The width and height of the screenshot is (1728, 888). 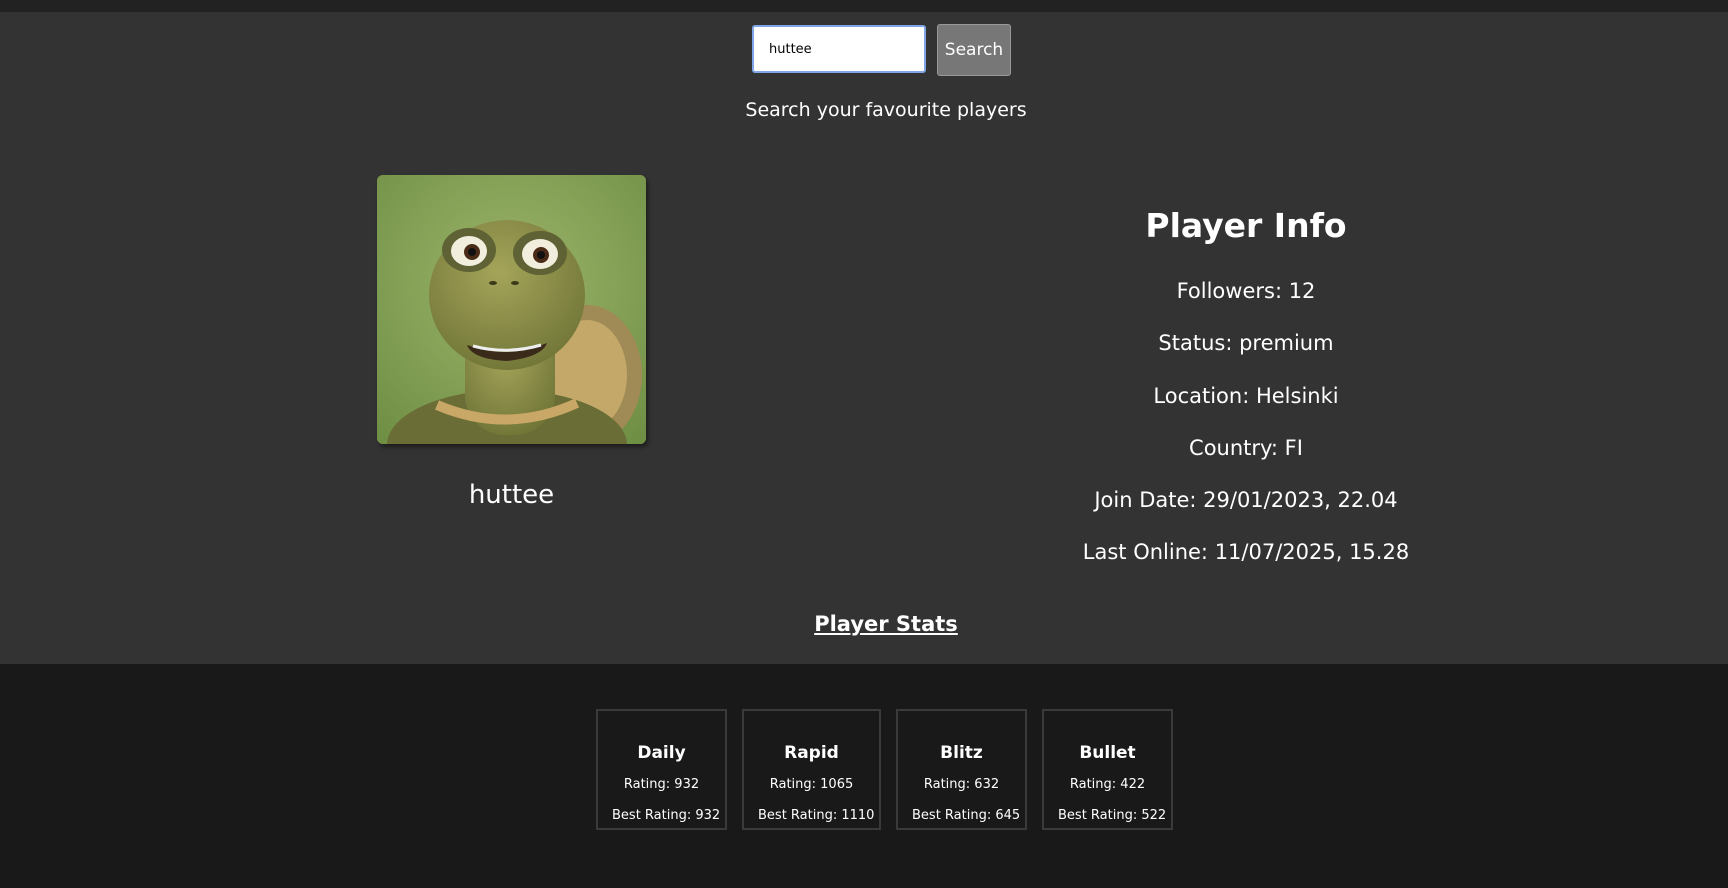 What do you see at coordinates (661, 753) in the screenshot?
I see `stat-card-name: Daily` at bounding box center [661, 753].